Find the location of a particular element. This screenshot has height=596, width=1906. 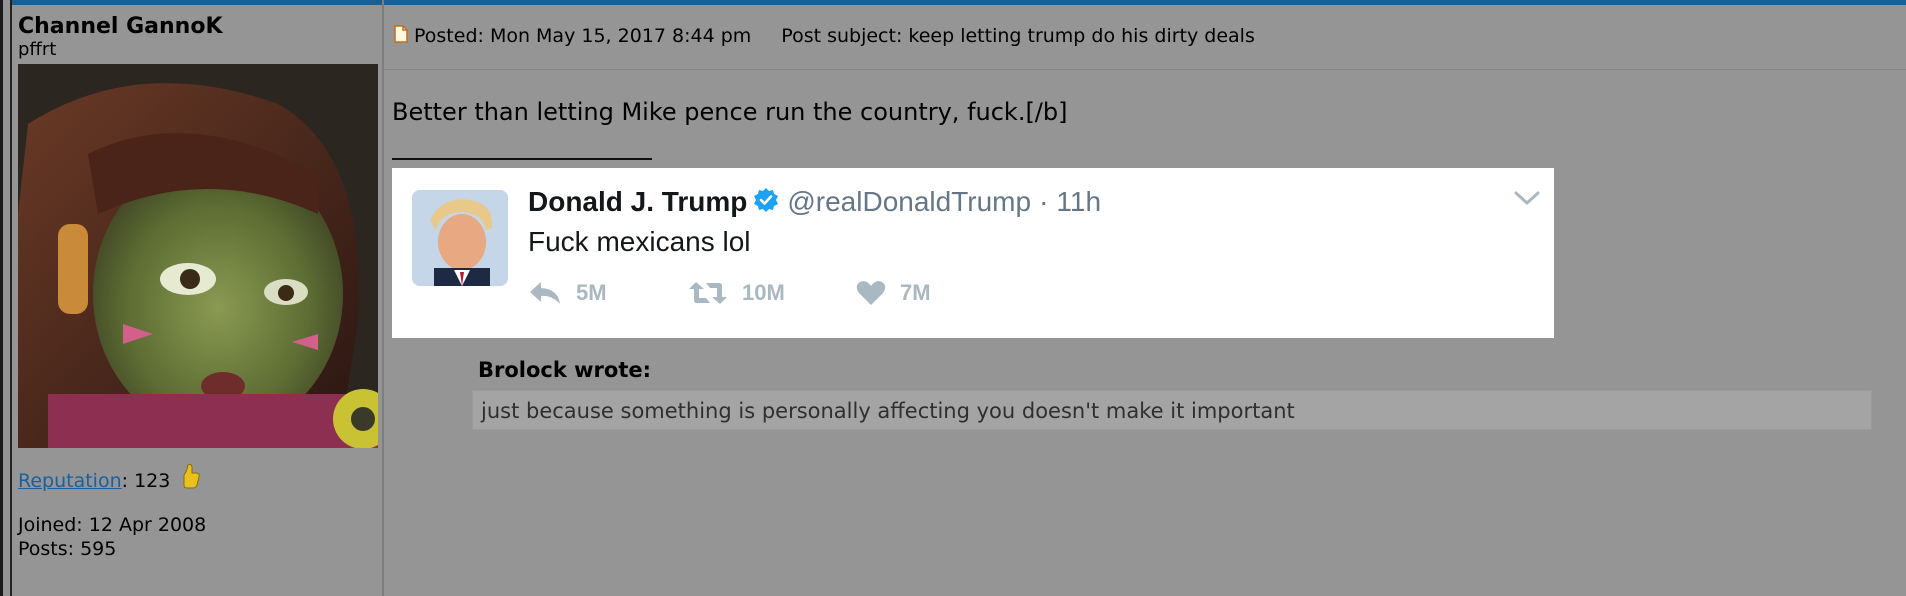

quote-author: Brolock wrote: is located at coordinates (565, 370).